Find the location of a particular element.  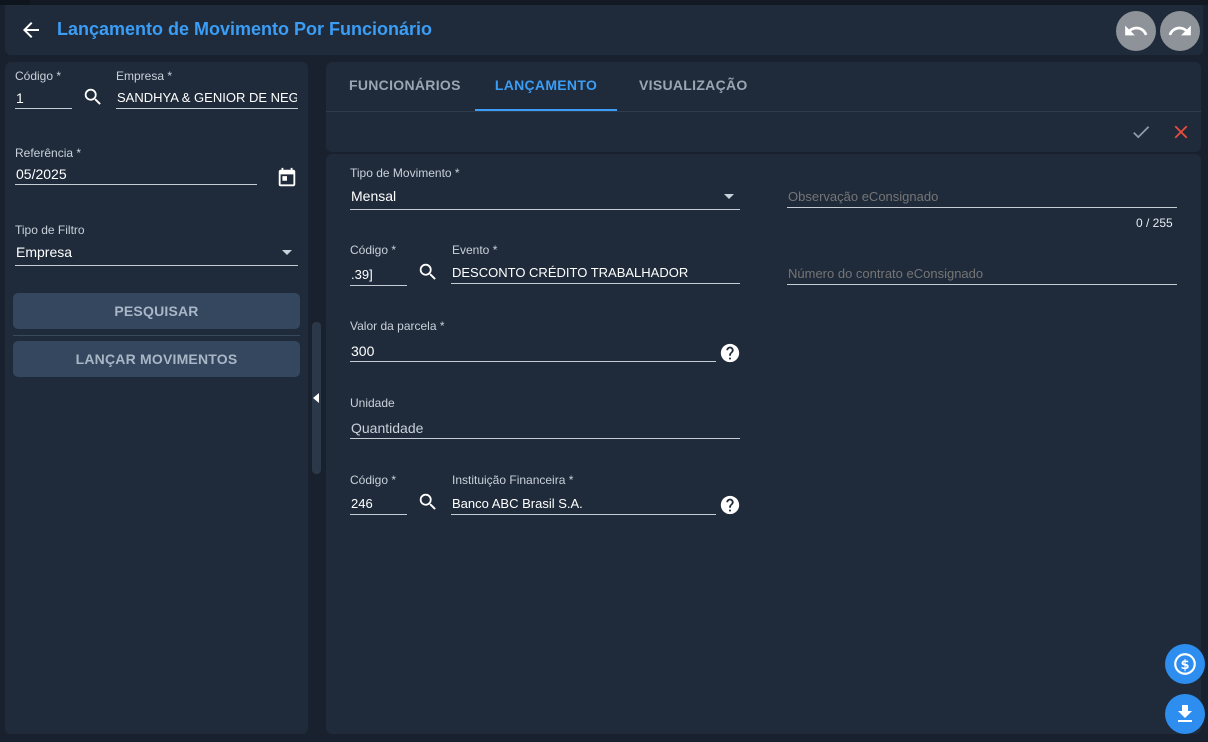

arrow-left-icon is located at coordinates (31, 30).